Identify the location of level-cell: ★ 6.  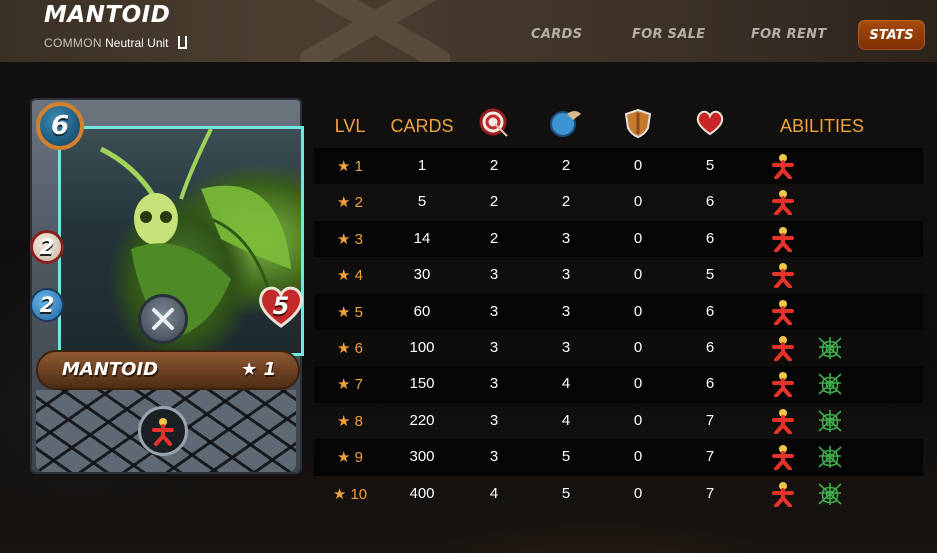
(350, 348).